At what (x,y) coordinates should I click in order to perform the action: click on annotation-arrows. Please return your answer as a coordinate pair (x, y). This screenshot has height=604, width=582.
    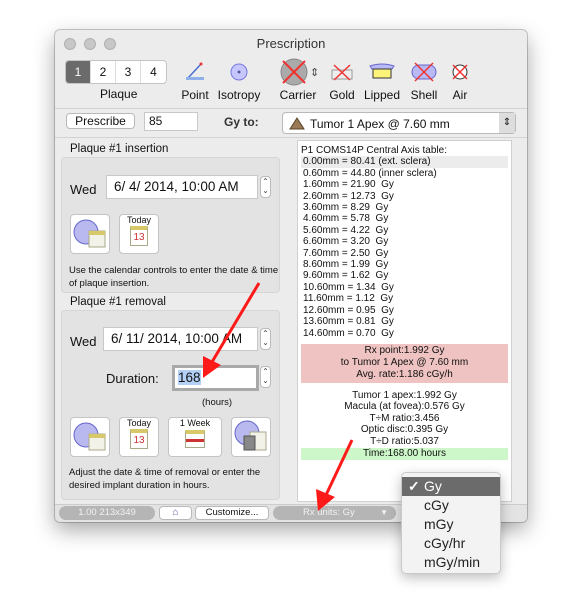
    Looking at the image, I should click on (278, 396).